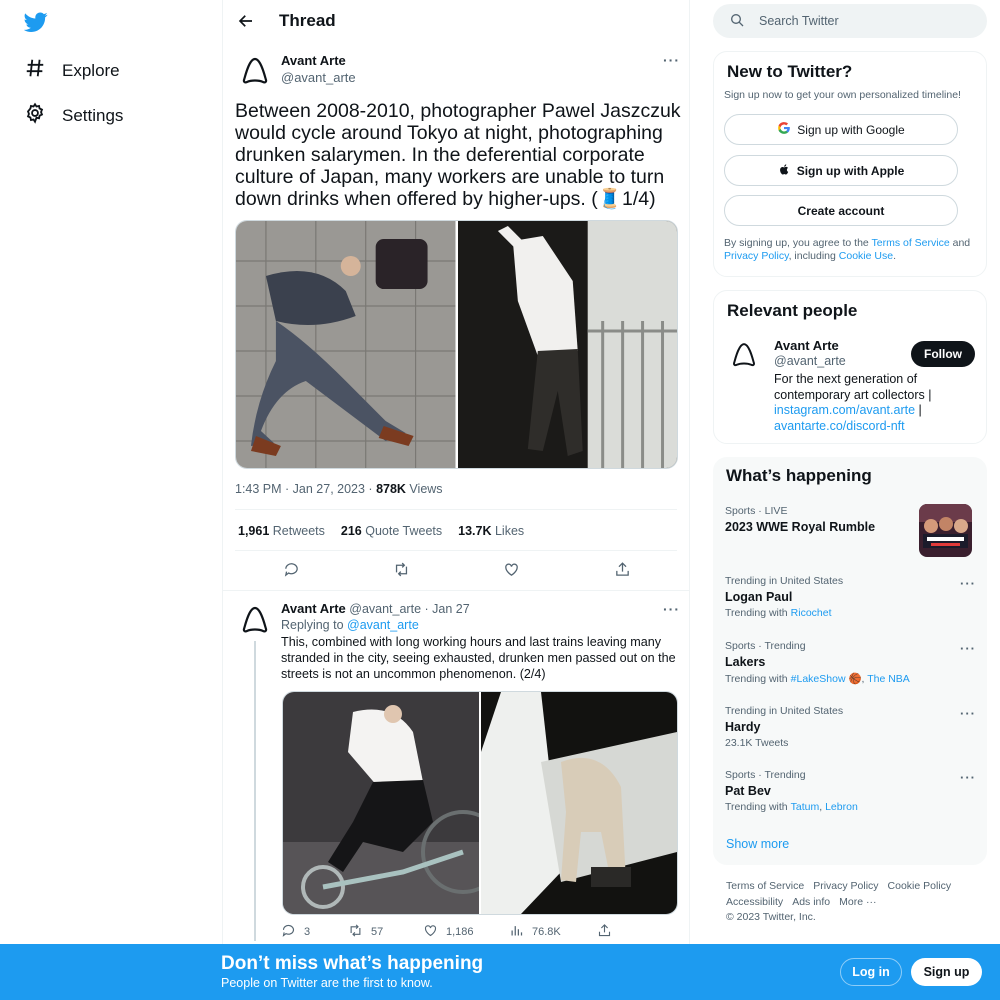  I want to click on retweets-stat: 1,961 Retweets, so click(281, 531).